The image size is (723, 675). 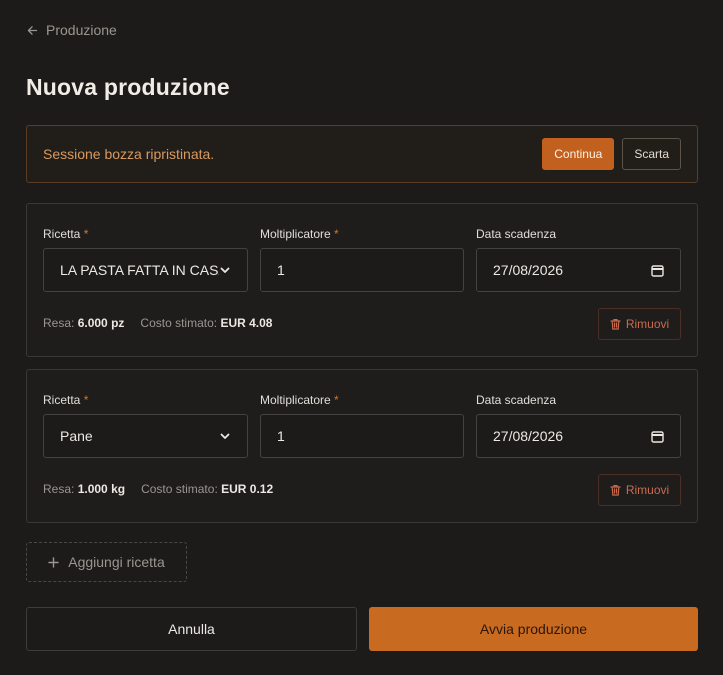 I want to click on back-link-label: Produzione, so click(x=81, y=30).